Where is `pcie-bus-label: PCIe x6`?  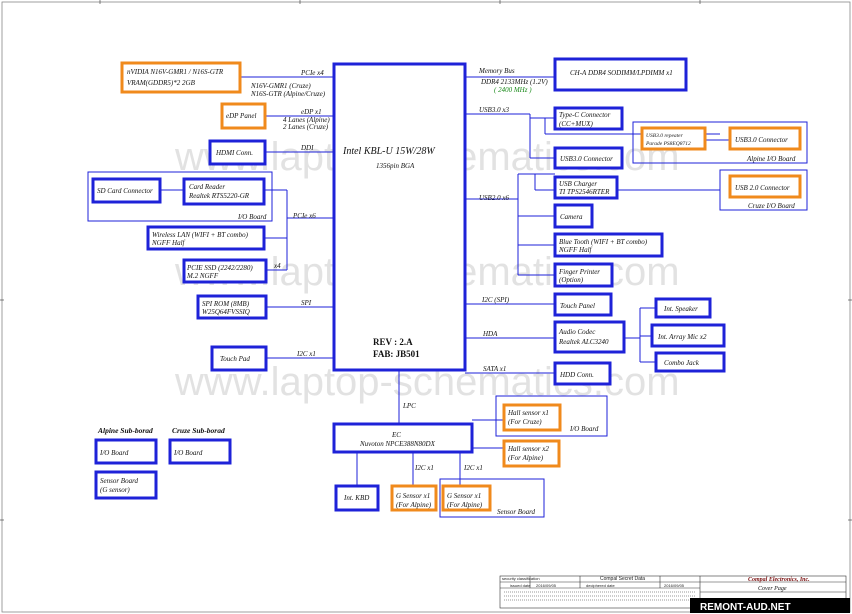
pcie-bus-label: PCIe x6 is located at coordinates (304, 216).